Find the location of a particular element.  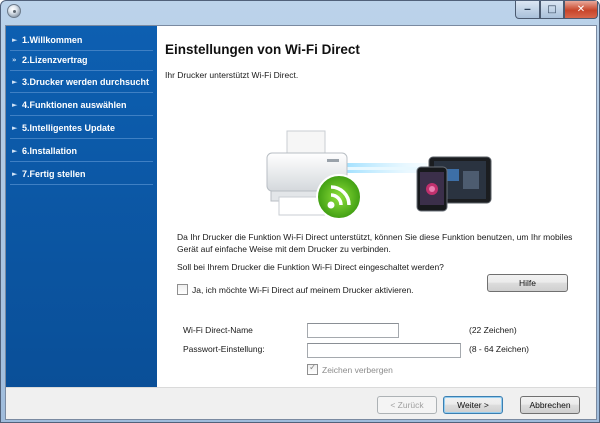

step-label: 2.Lizenzvertrag is located at coordinates (55, 60).